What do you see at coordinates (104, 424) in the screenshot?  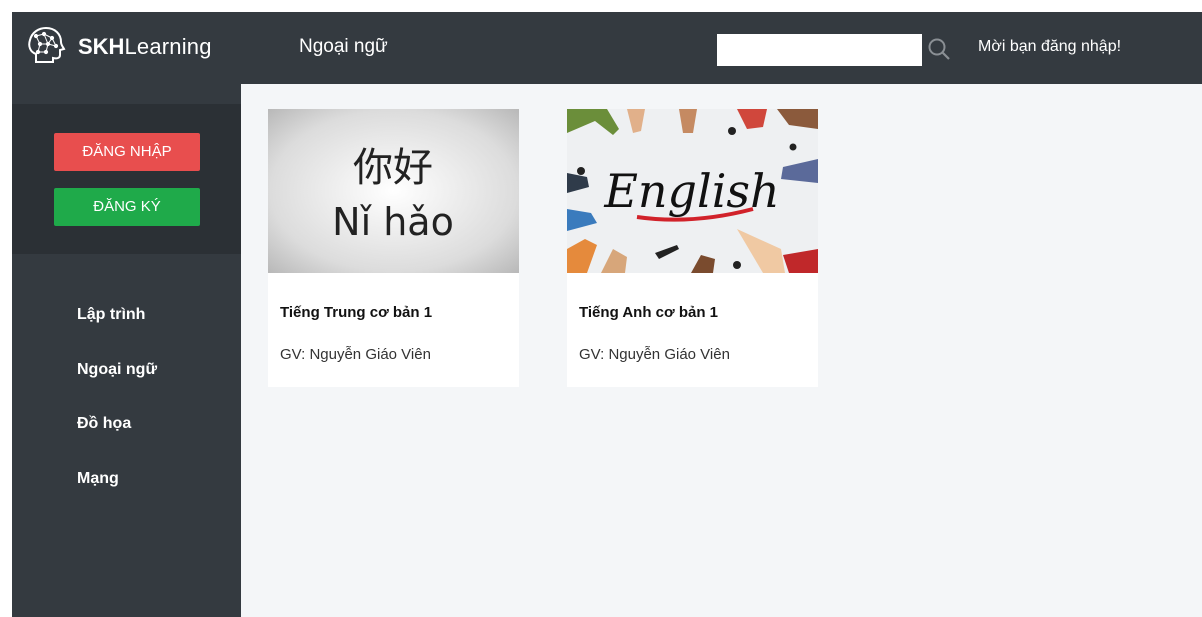 I see `sidebar-item-graphics: Đồ họa` at bounding box center [104, 424].